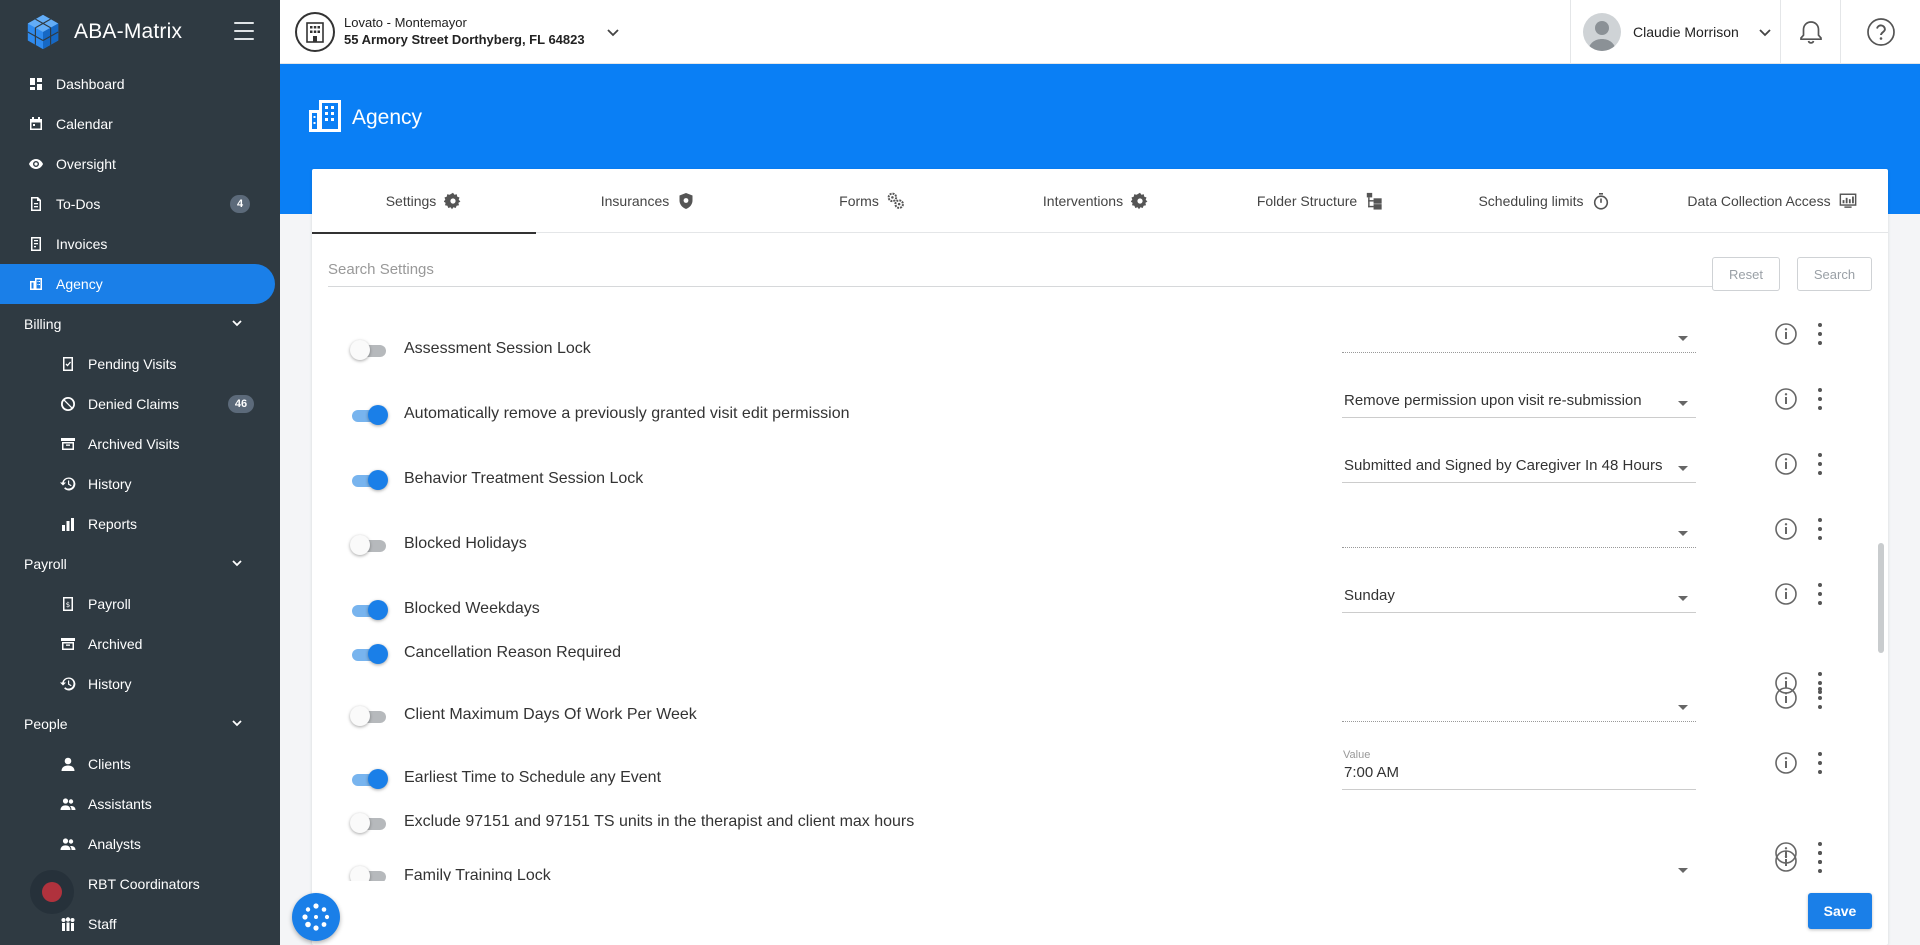 This screenshot has width=1920, height=945. What do you see at coordinates (115, 644) in the screenshot?
I see `sidebar-item-label: Archived` at bounding box center [115, 644].